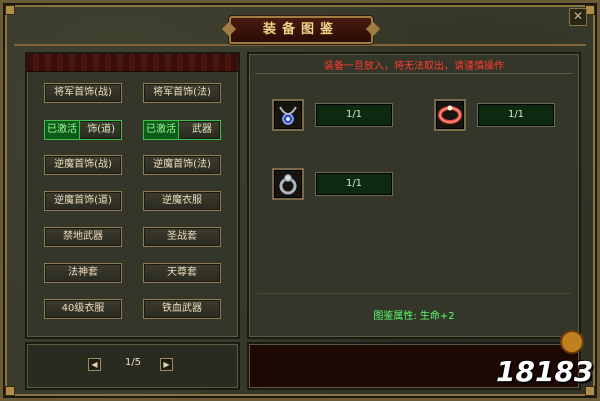 Image resolution: width=600 pixels, height=401 pixels. I want to click on collection-attribute: 图鉴属性: 生命+2, so click(414, 316).